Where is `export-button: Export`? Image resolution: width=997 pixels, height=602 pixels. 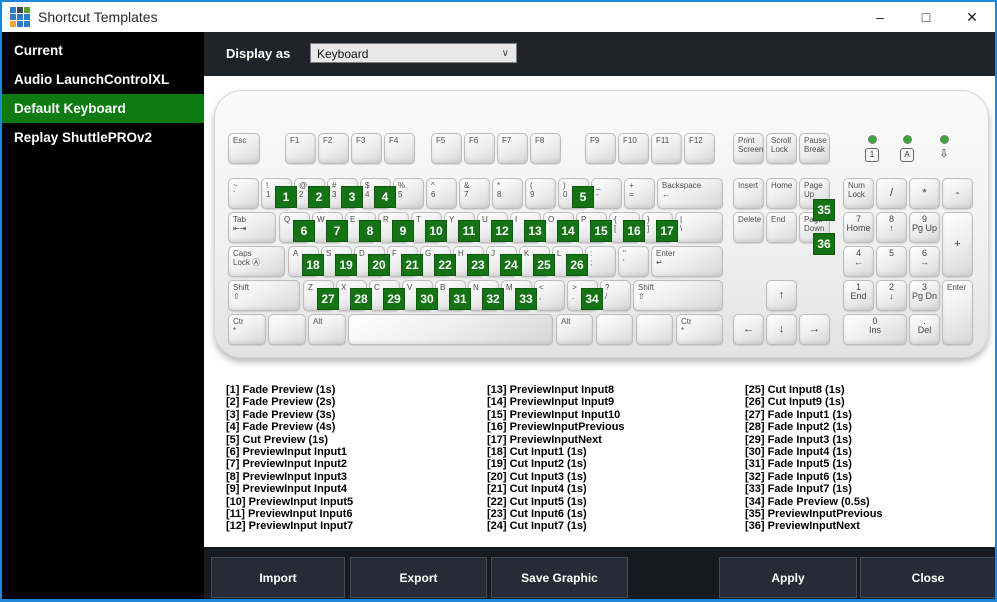
export-button: Export is located at coordinates (418, 577).